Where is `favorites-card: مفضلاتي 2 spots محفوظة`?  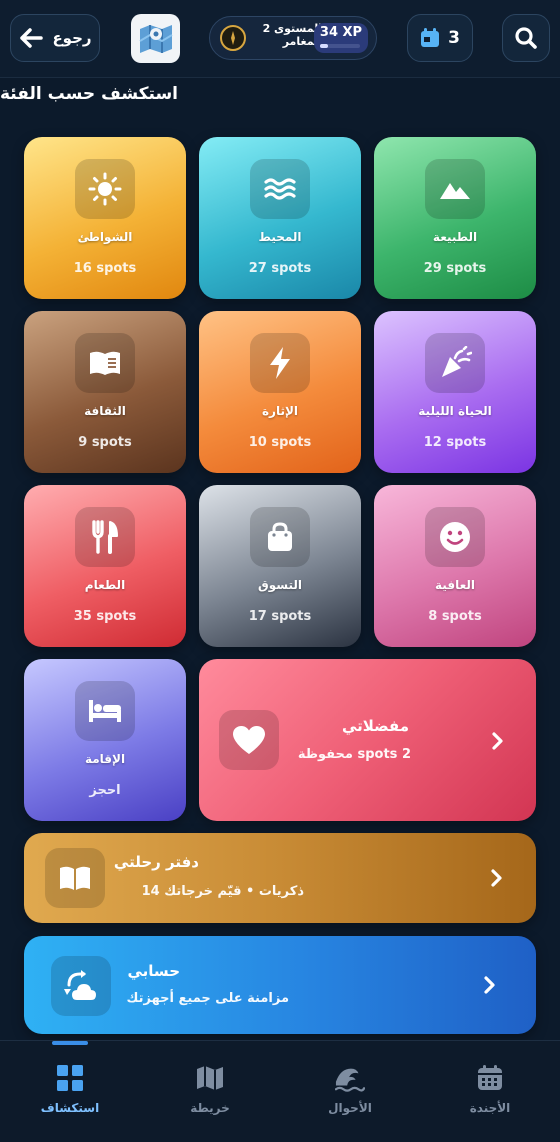 favorites-card: مفضلاتي 2 spots محفوظة is located at coordinates (367, 740).